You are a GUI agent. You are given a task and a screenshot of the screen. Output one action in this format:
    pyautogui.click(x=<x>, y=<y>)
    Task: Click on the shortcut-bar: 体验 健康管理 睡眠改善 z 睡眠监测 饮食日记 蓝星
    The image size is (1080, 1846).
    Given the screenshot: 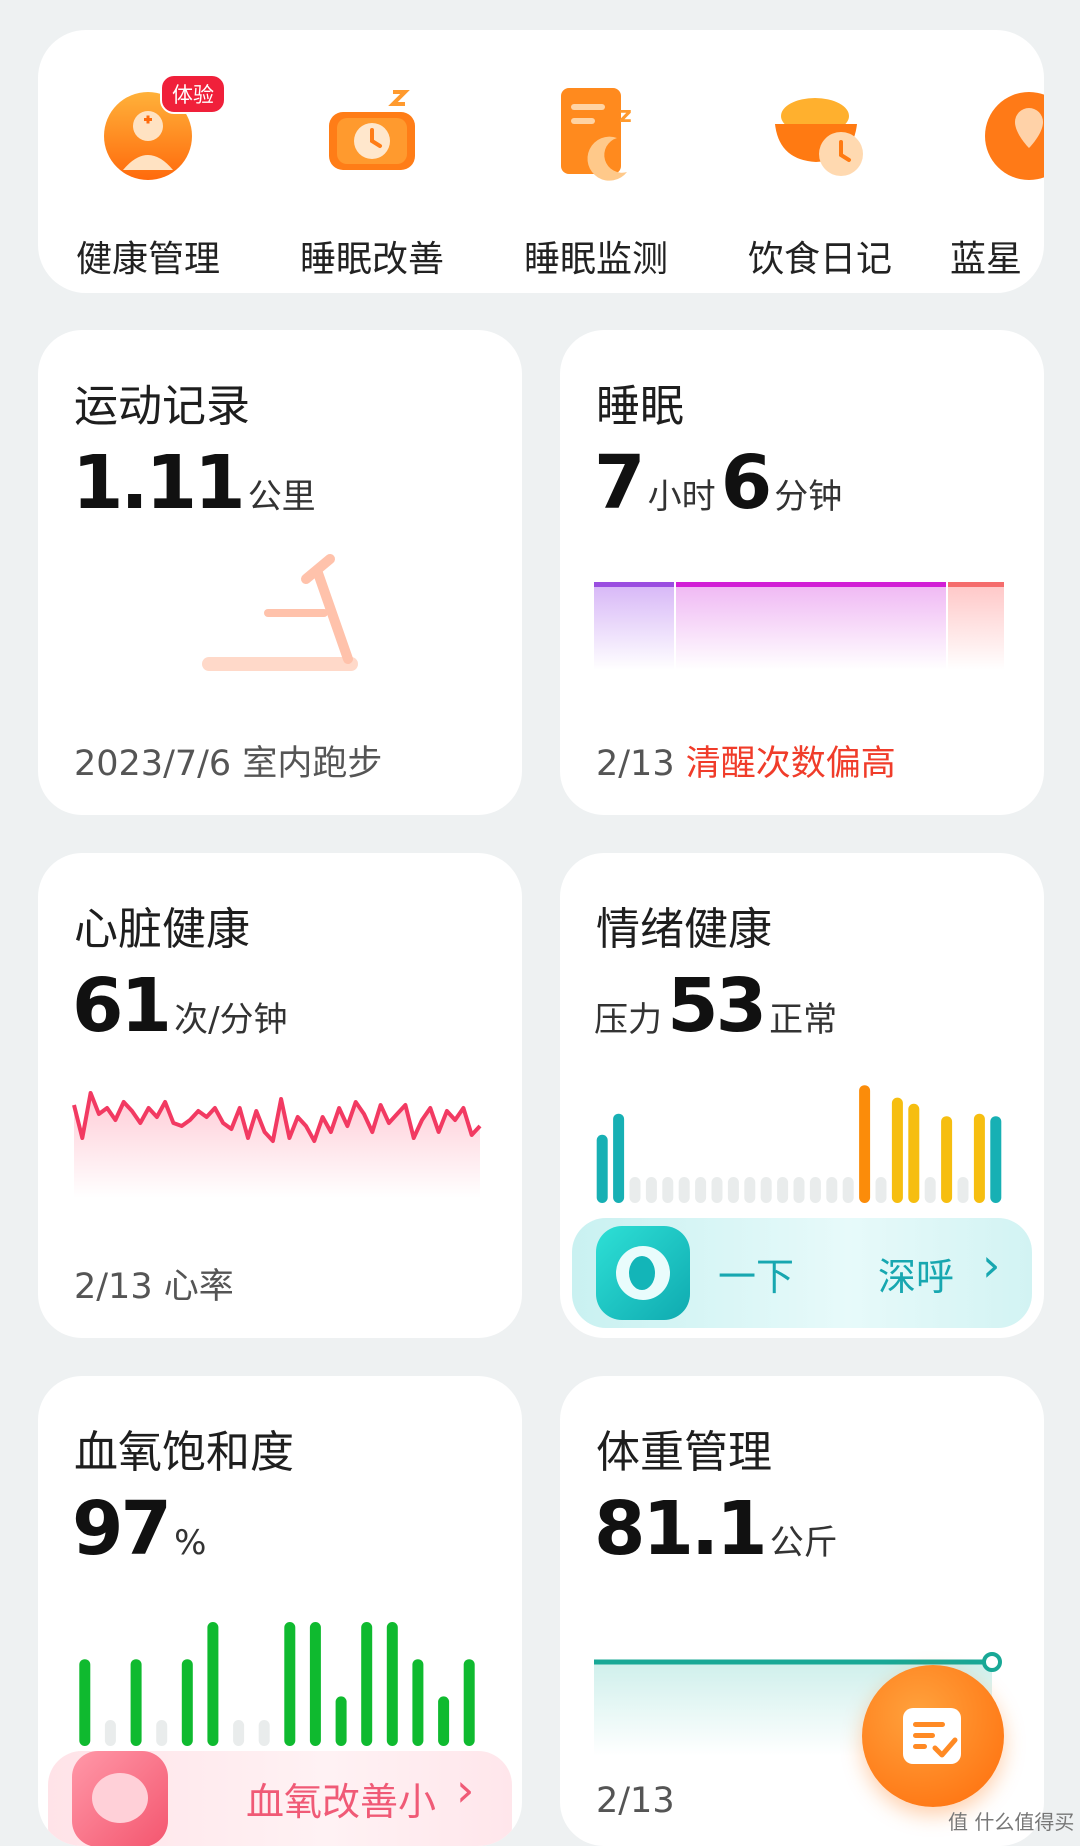 What is the action you would take?
    pyautogui.click(x=541, y=161)
    